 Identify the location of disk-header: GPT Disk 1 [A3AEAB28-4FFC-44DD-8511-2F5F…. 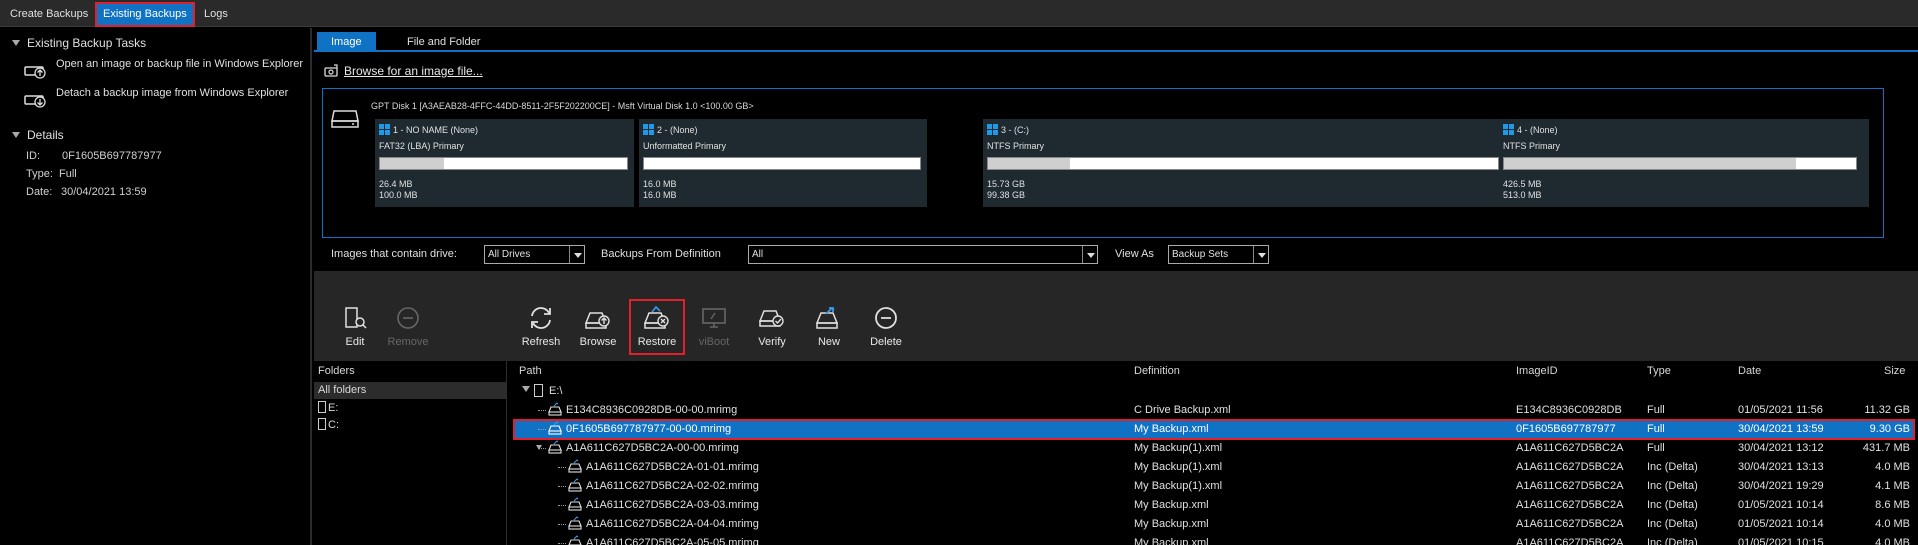
(562, 106).